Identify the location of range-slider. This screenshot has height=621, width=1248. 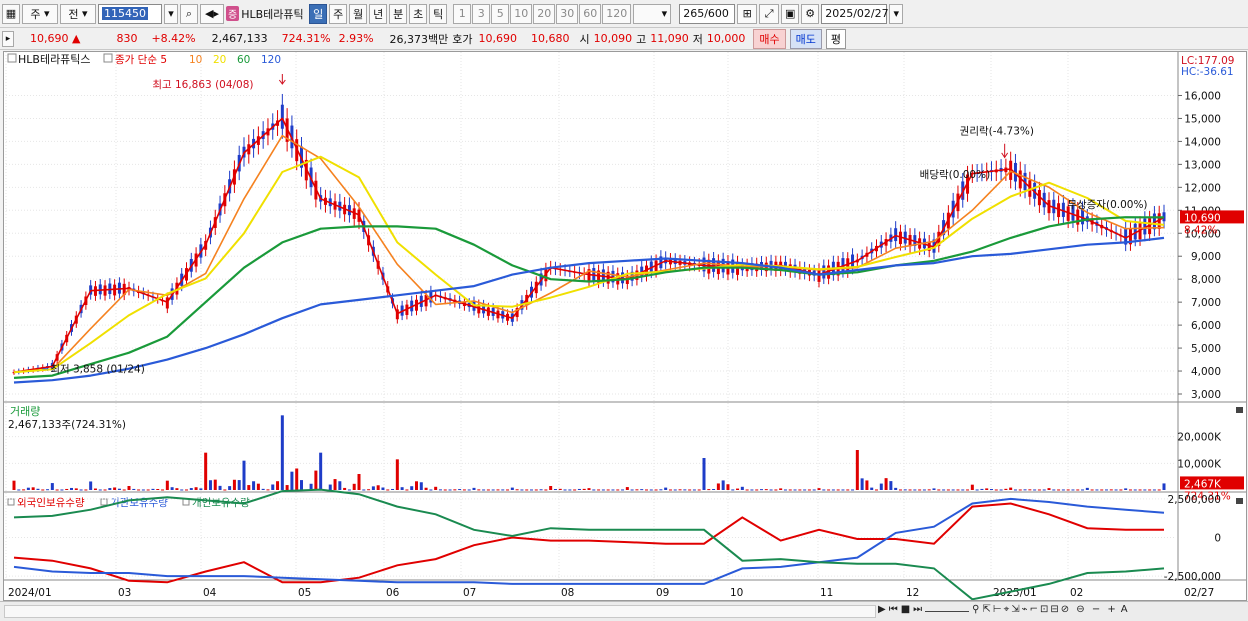
(947, 608).